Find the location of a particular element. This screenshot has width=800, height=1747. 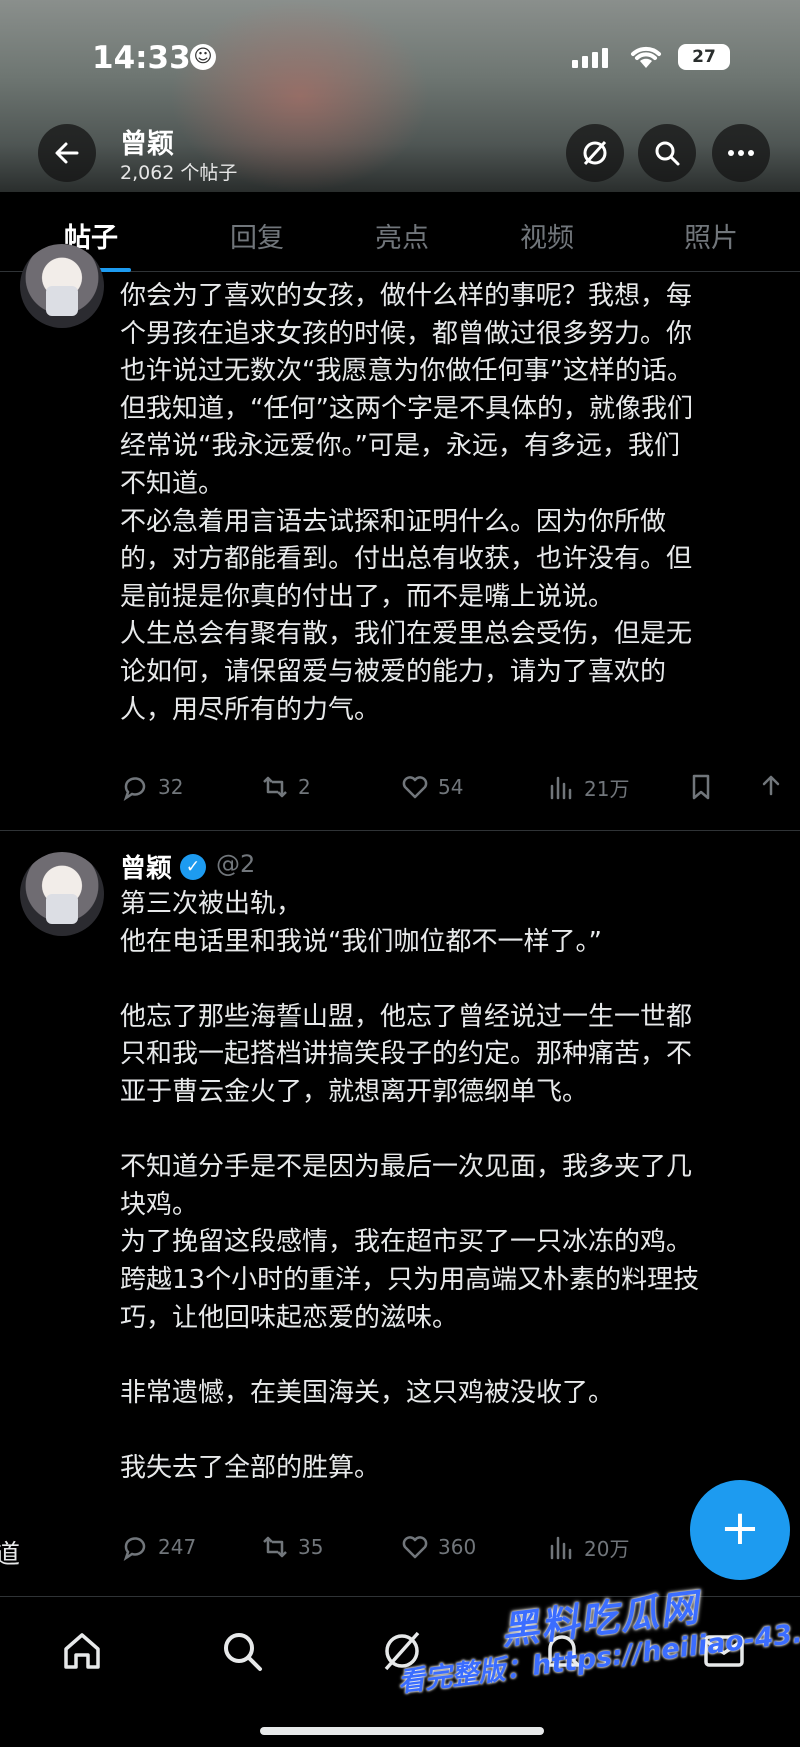

view-count: 20万 is located at coordinates (607, 1548).